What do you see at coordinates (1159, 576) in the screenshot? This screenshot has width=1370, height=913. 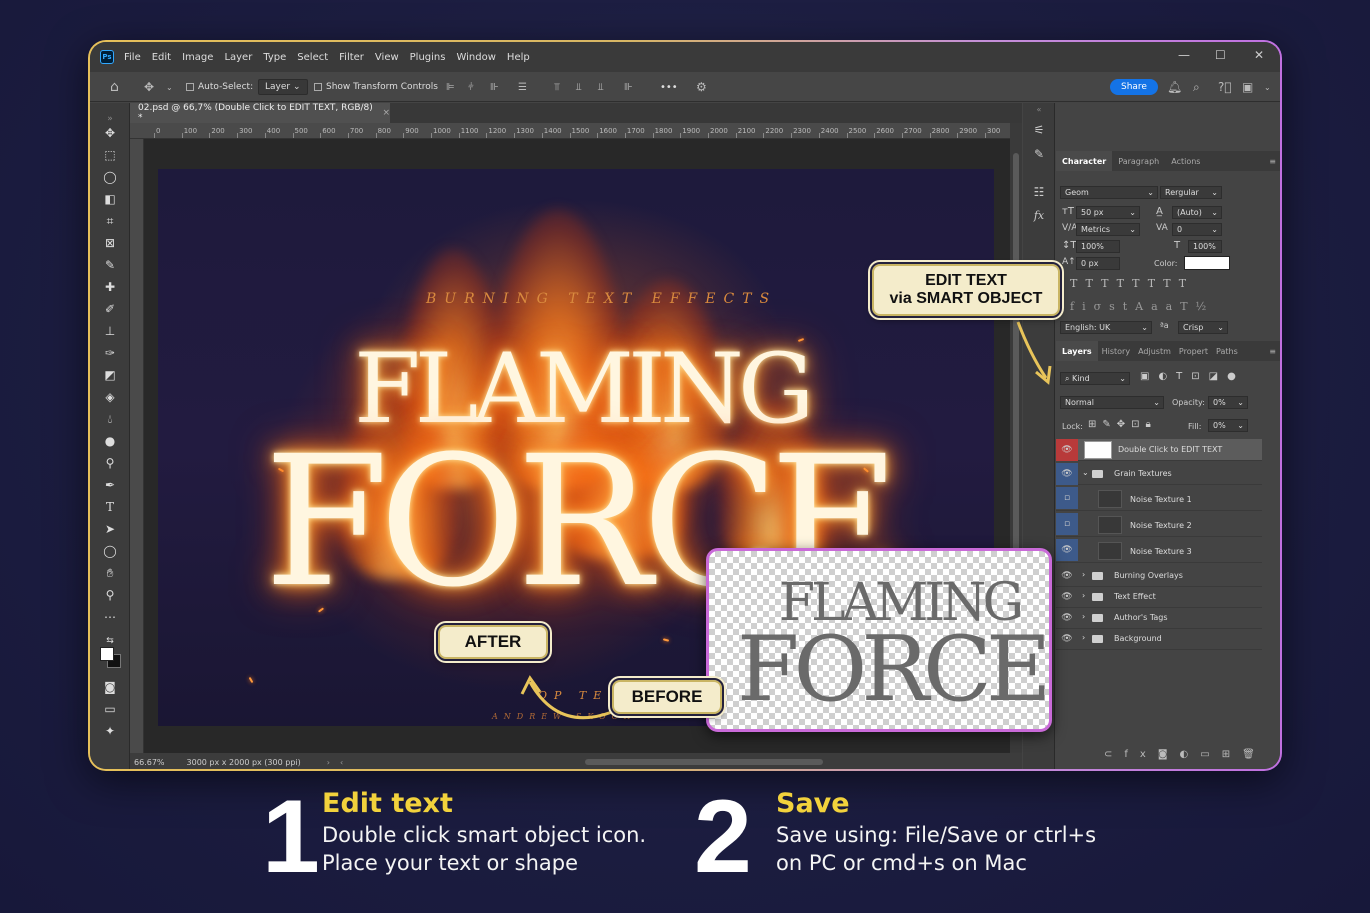 I see `layer-row-group: 👁︎ › Burning Overlays` at bounding box center [1159, 576].